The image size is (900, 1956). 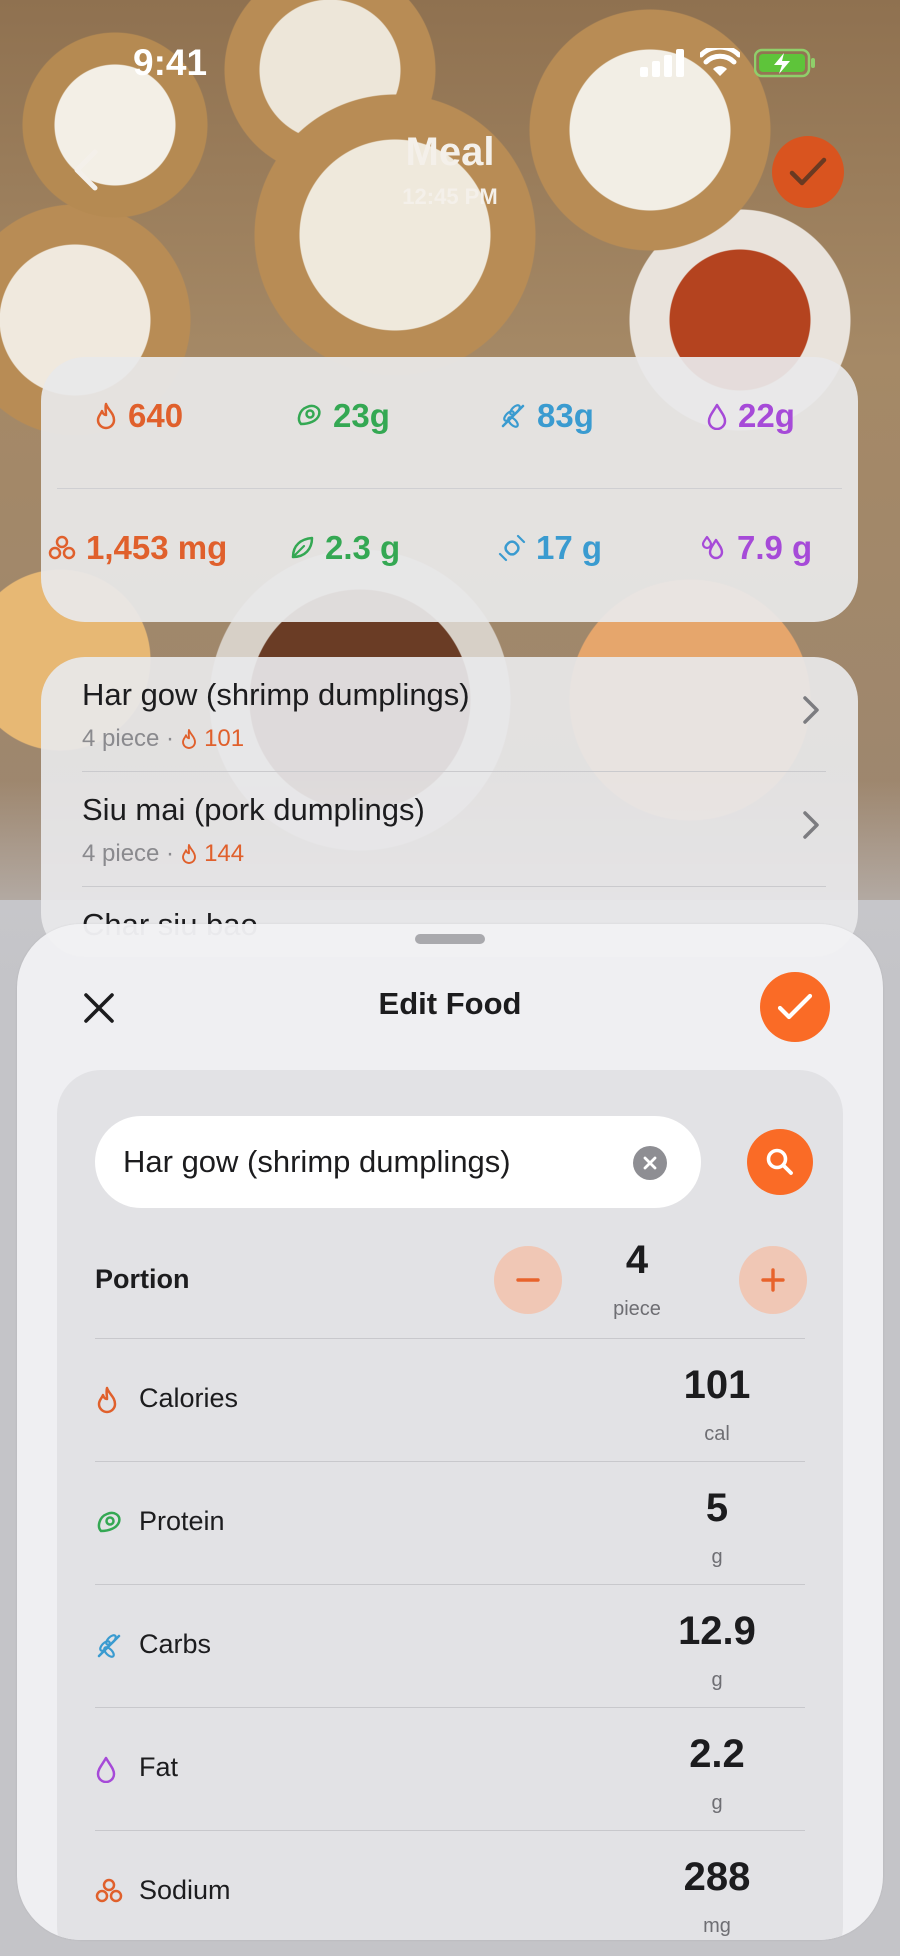 I want to click on decrease-portion-button, so click(x=528, y=1280).